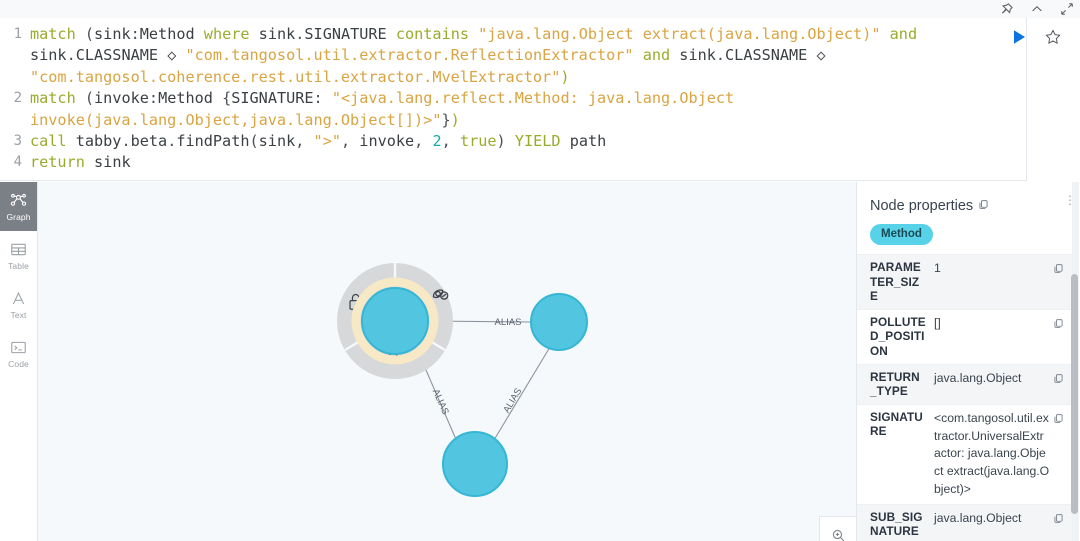 The height and width of the screenshot is (541, 1080). I want to click on property-key: POLLUTED_POSITION, so click(898, 336).